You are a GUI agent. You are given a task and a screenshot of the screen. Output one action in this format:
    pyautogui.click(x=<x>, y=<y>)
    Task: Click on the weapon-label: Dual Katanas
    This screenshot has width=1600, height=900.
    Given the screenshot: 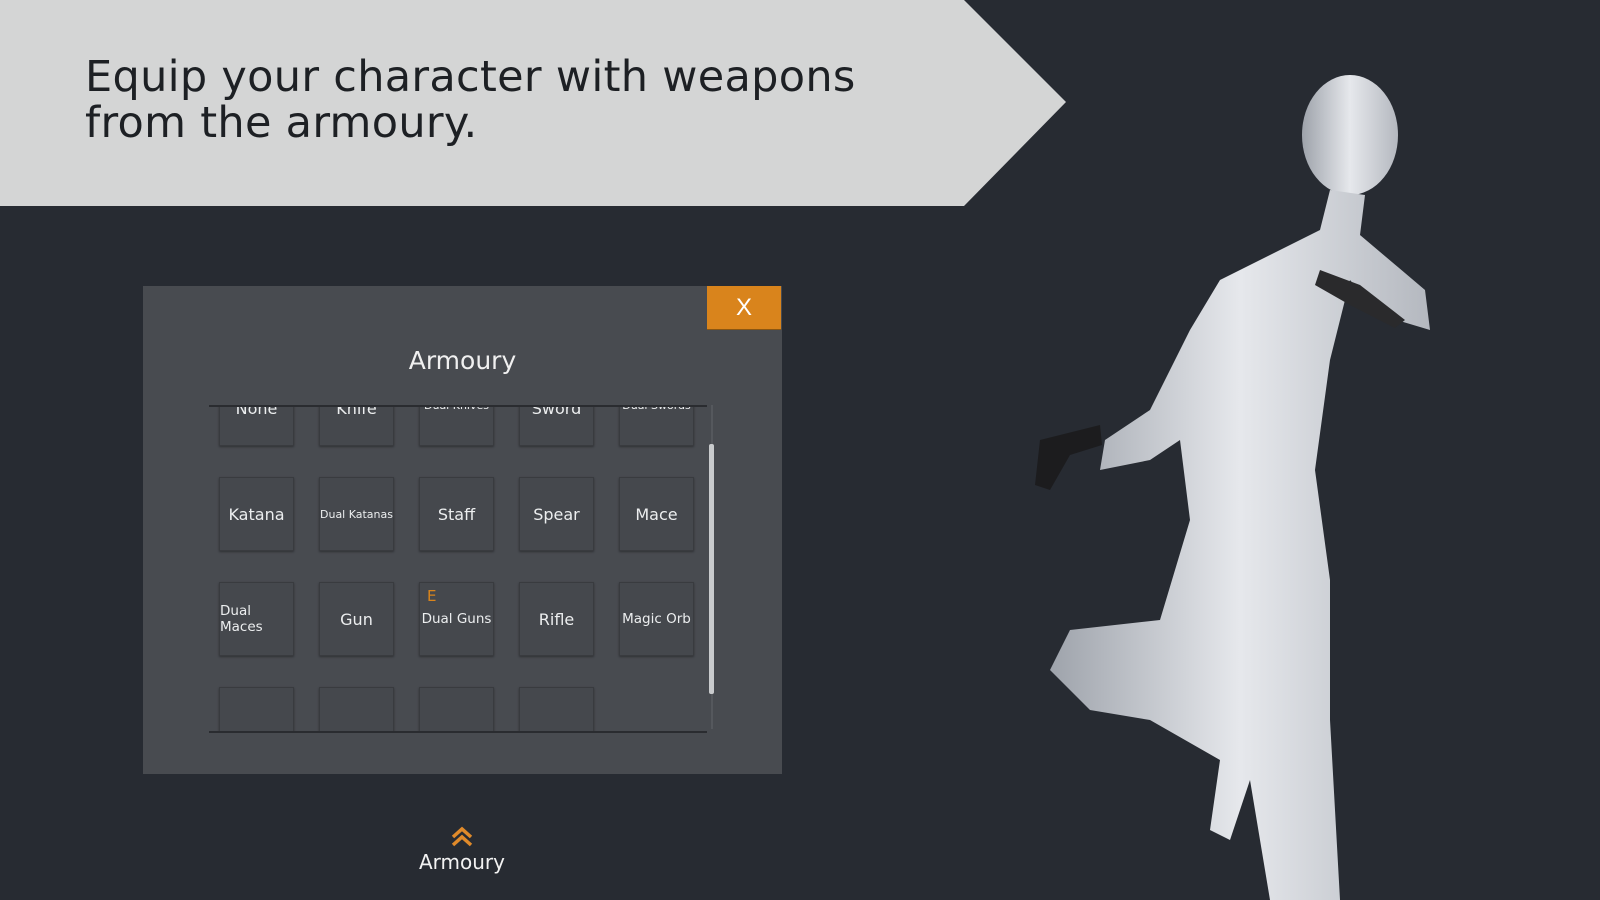 What is the action you would take?
    pyautogui.click(x=356, y=514)
    